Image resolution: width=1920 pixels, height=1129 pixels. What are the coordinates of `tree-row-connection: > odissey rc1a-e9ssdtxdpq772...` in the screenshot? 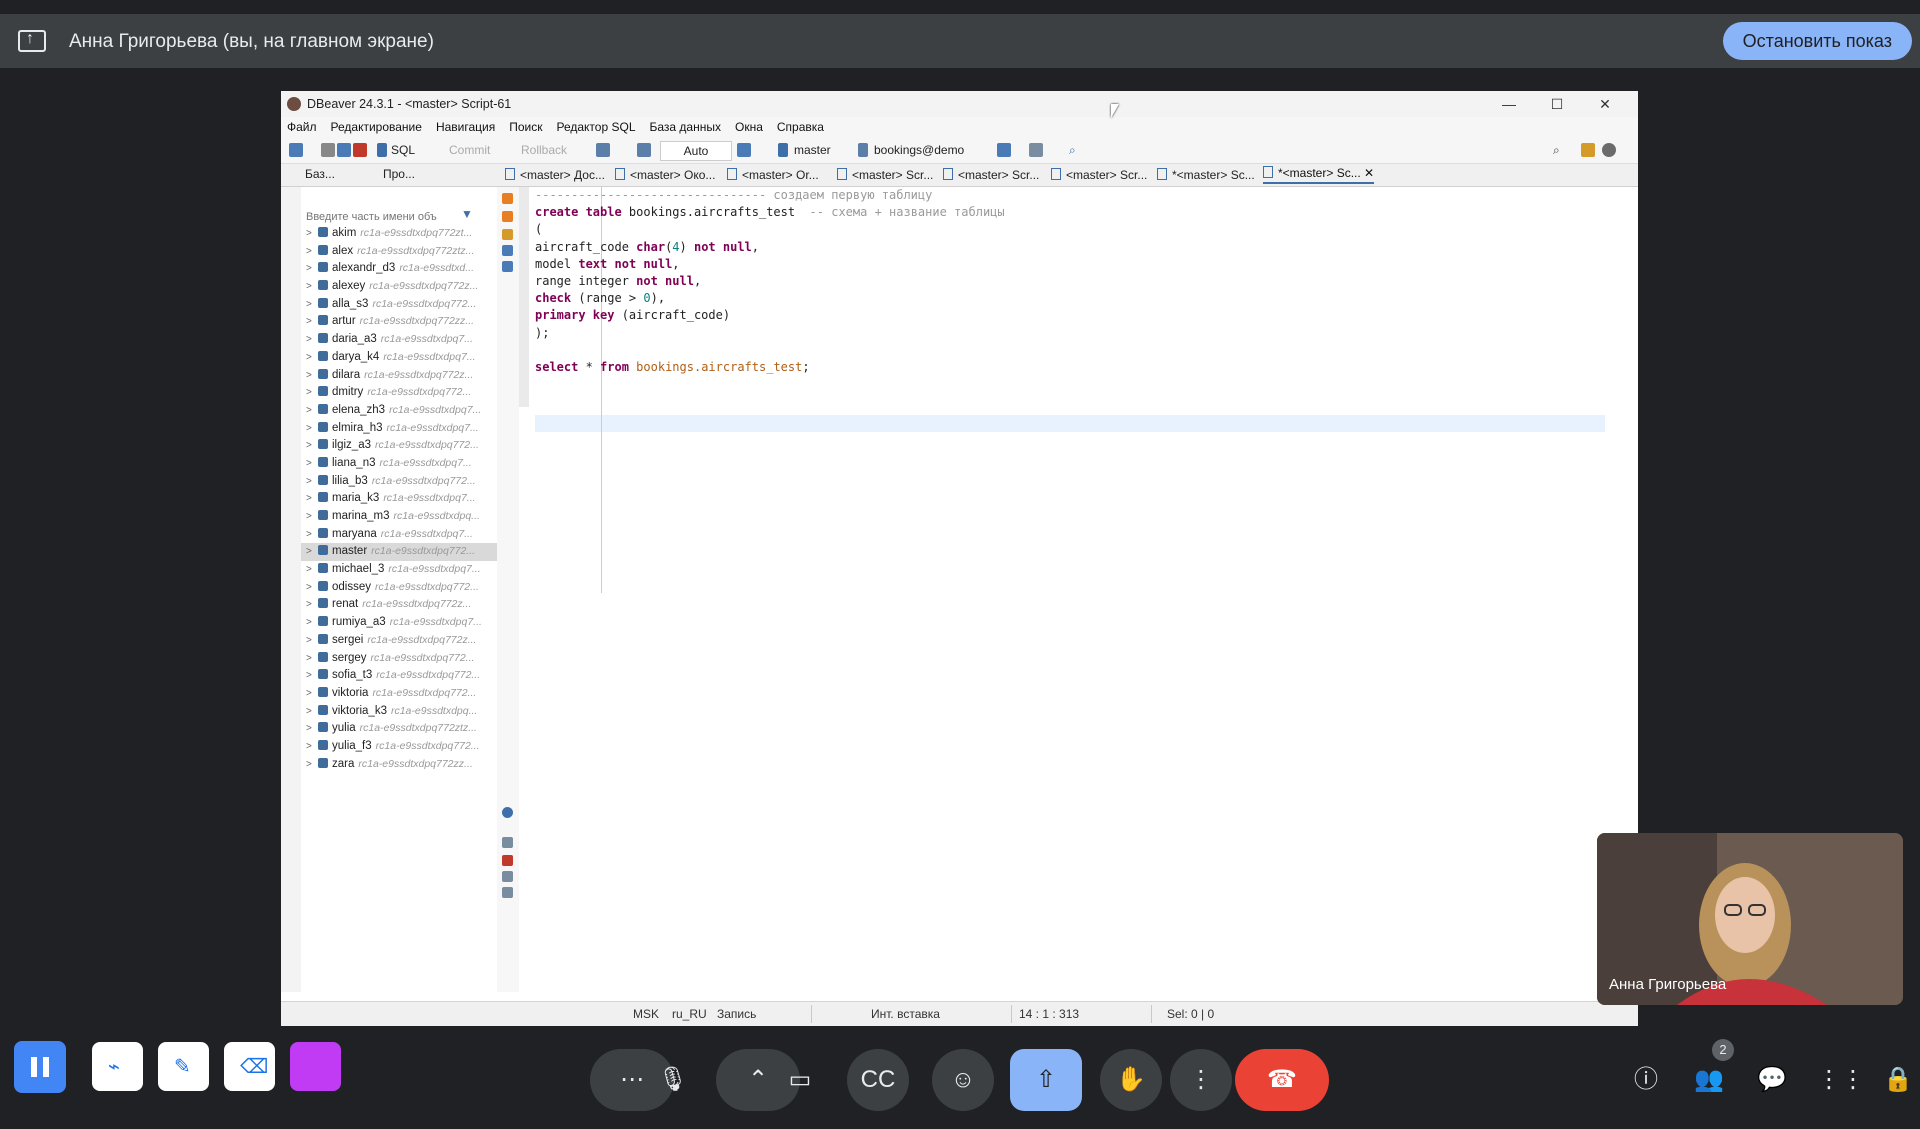 It's located at (399, 588).